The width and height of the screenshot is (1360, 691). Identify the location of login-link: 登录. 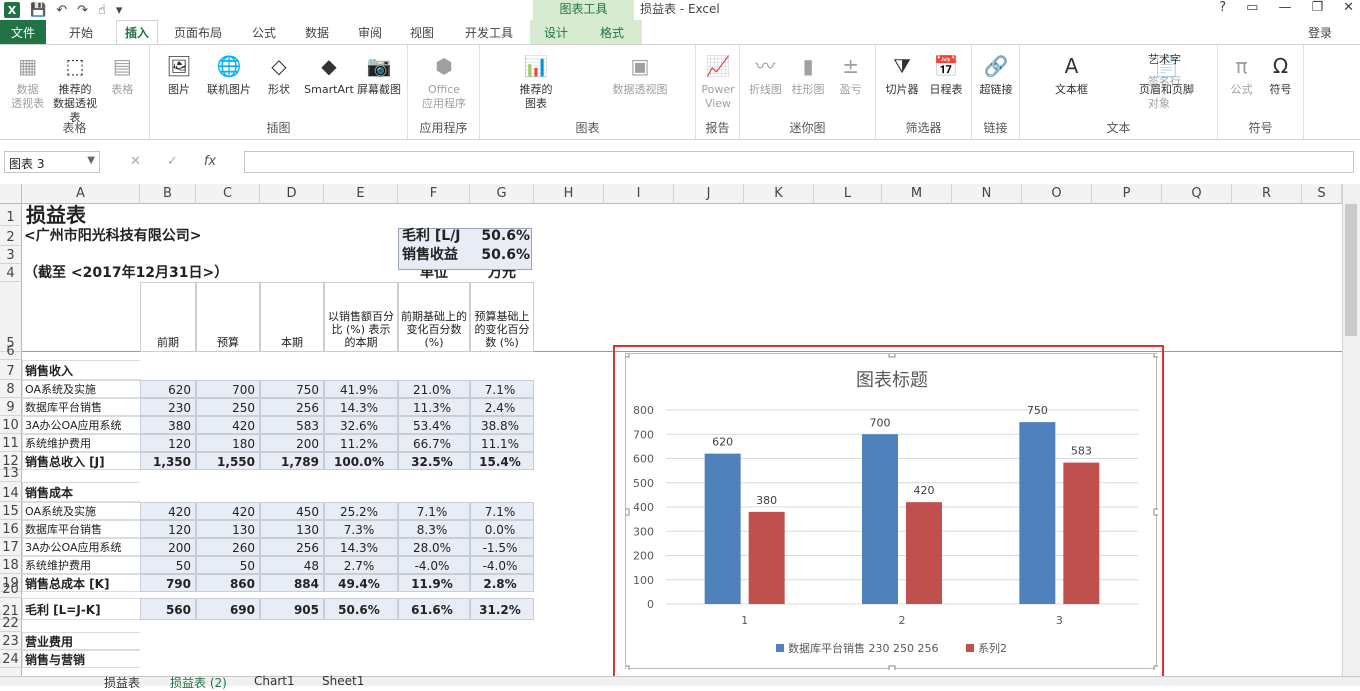
(1320, 32).